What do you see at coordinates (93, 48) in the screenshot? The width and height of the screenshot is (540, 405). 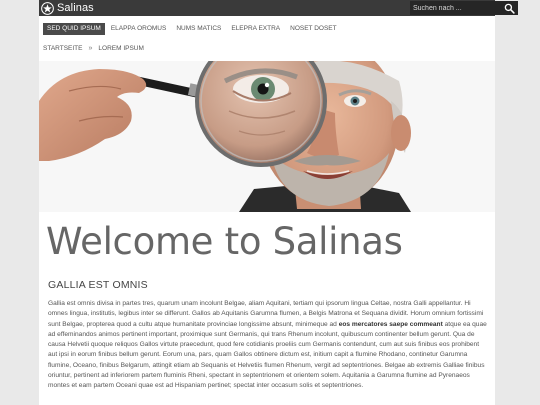 I see `breadcrumb: STARTSEITE » LOREM IPSUM` at bounding box center [93, 48].